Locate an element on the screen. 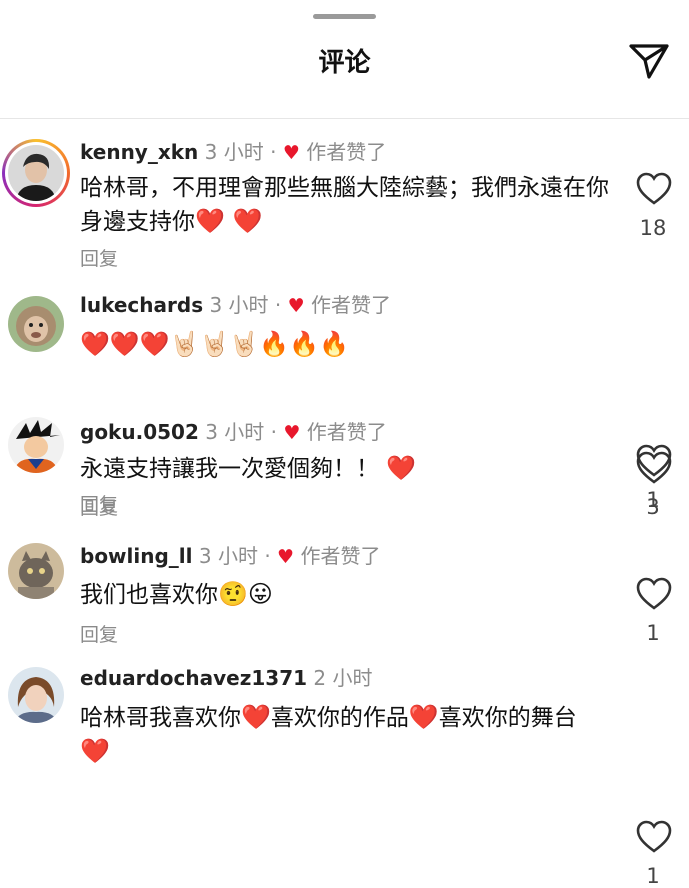  send-icon is located at coordinates (649, 61).